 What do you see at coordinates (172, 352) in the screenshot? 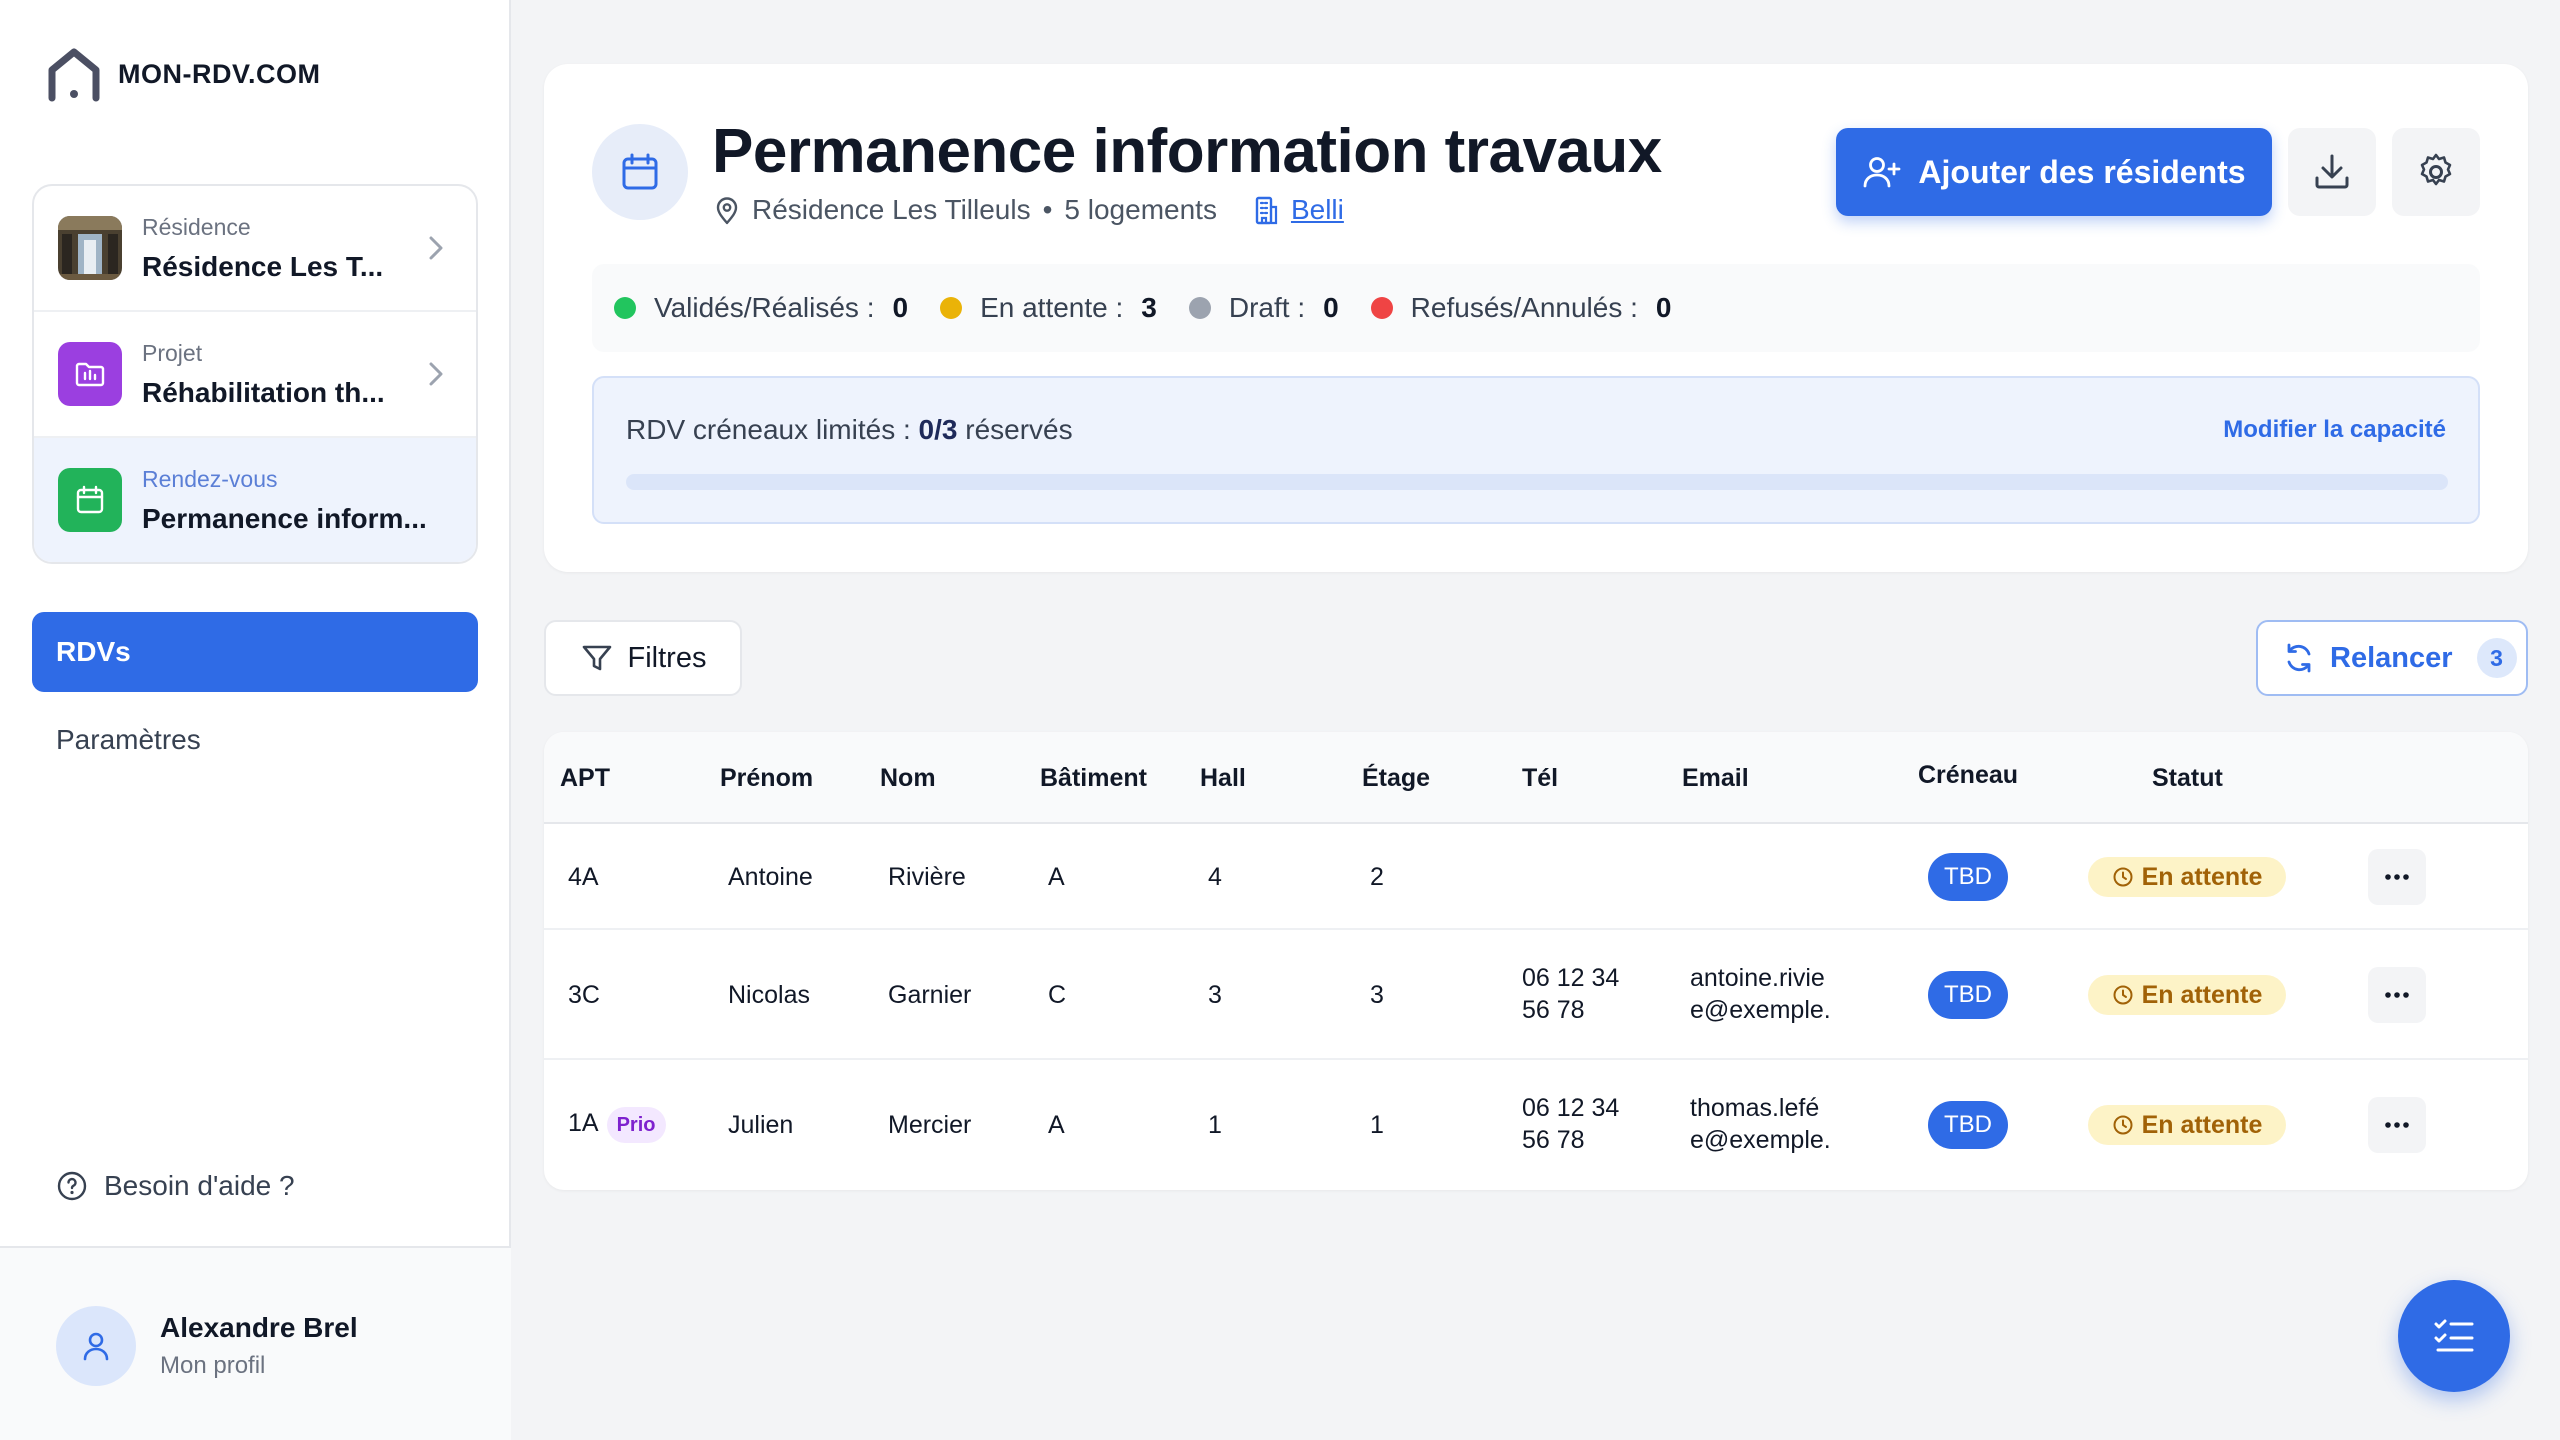
I see `context-project-label: Projet` at bounding box center [172, 352].